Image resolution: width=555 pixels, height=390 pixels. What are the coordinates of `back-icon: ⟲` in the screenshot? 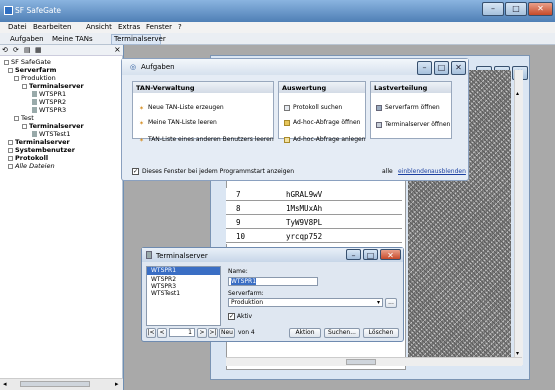 It's located at (5, 50).